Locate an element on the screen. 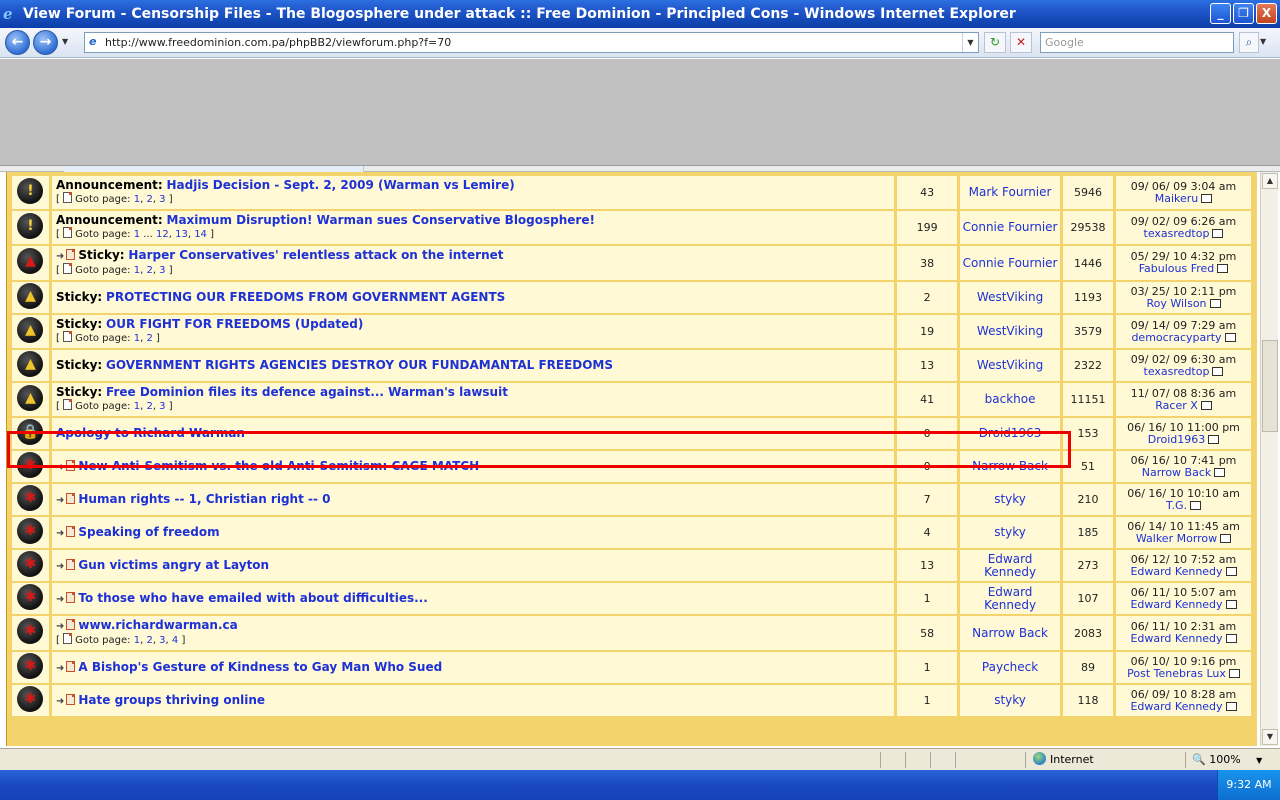 This screenshot has height=800, width=1280. last-post-user: Droid1963 is located at coordinates (1177, 439).